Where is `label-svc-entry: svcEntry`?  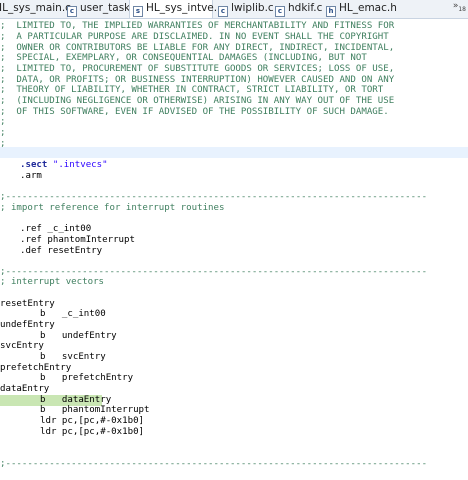 label-svc-entry: svcEntry is located at coordinates (22, 346).